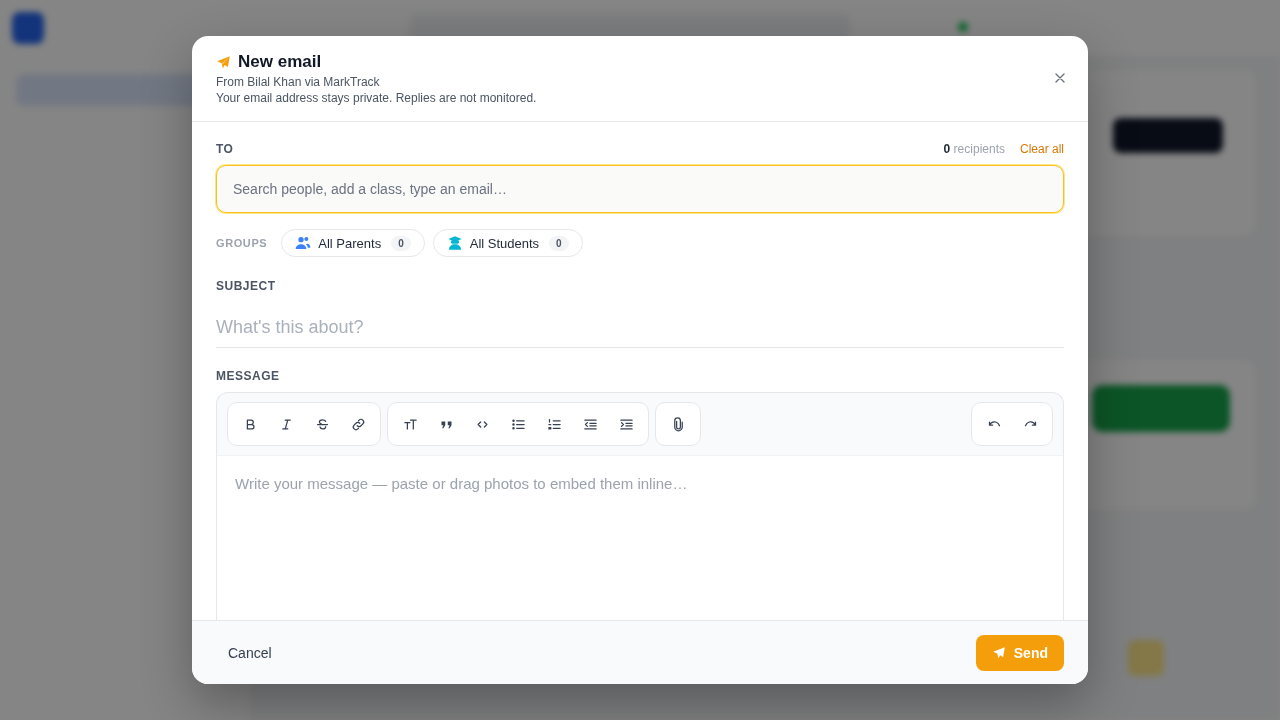 This screenshot has height=720, width=1280. What do you see at coordinates (242, 243) in the screenshot?
I see `groups-label: GROUPS` at bounding box center [242, 243].